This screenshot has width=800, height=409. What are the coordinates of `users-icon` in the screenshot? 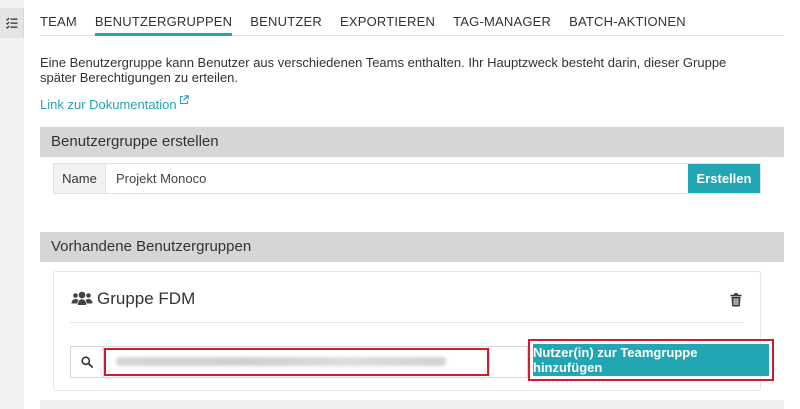 It's located at (82, 298).